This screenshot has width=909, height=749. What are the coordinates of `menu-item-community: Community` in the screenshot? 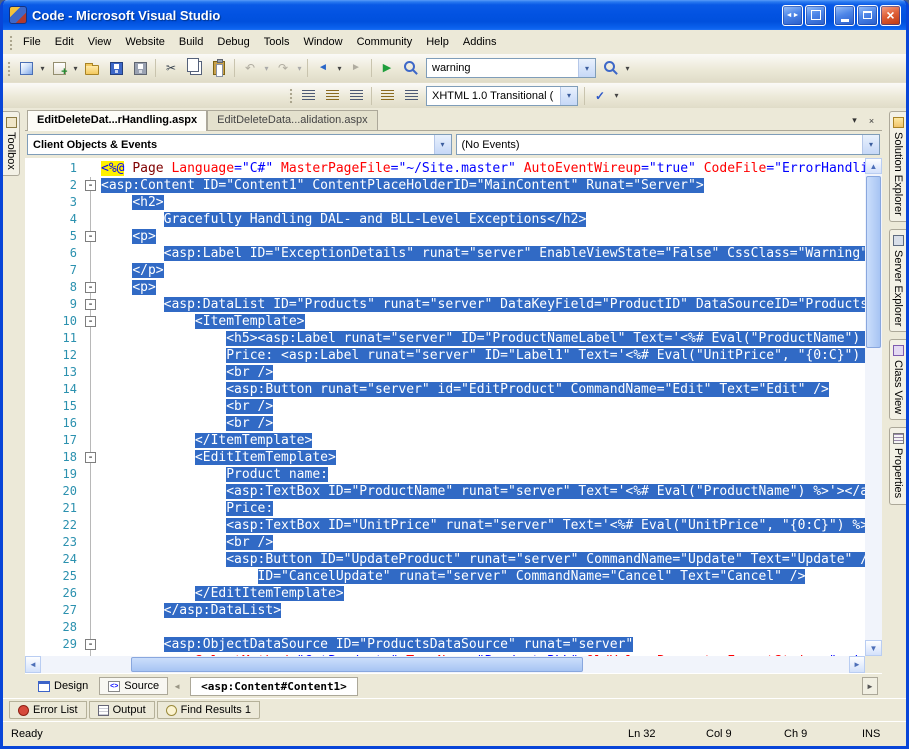 It's located at (385, 42).